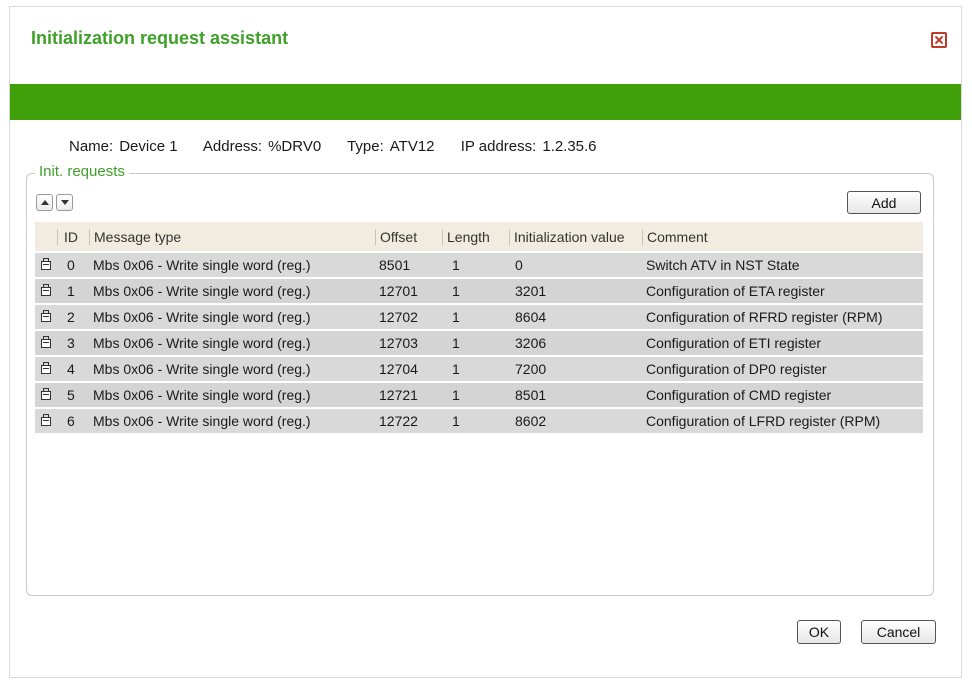 The height and width of the screenshot is (684, 972). I want to click on cell-id: 5, so click(71, 395).